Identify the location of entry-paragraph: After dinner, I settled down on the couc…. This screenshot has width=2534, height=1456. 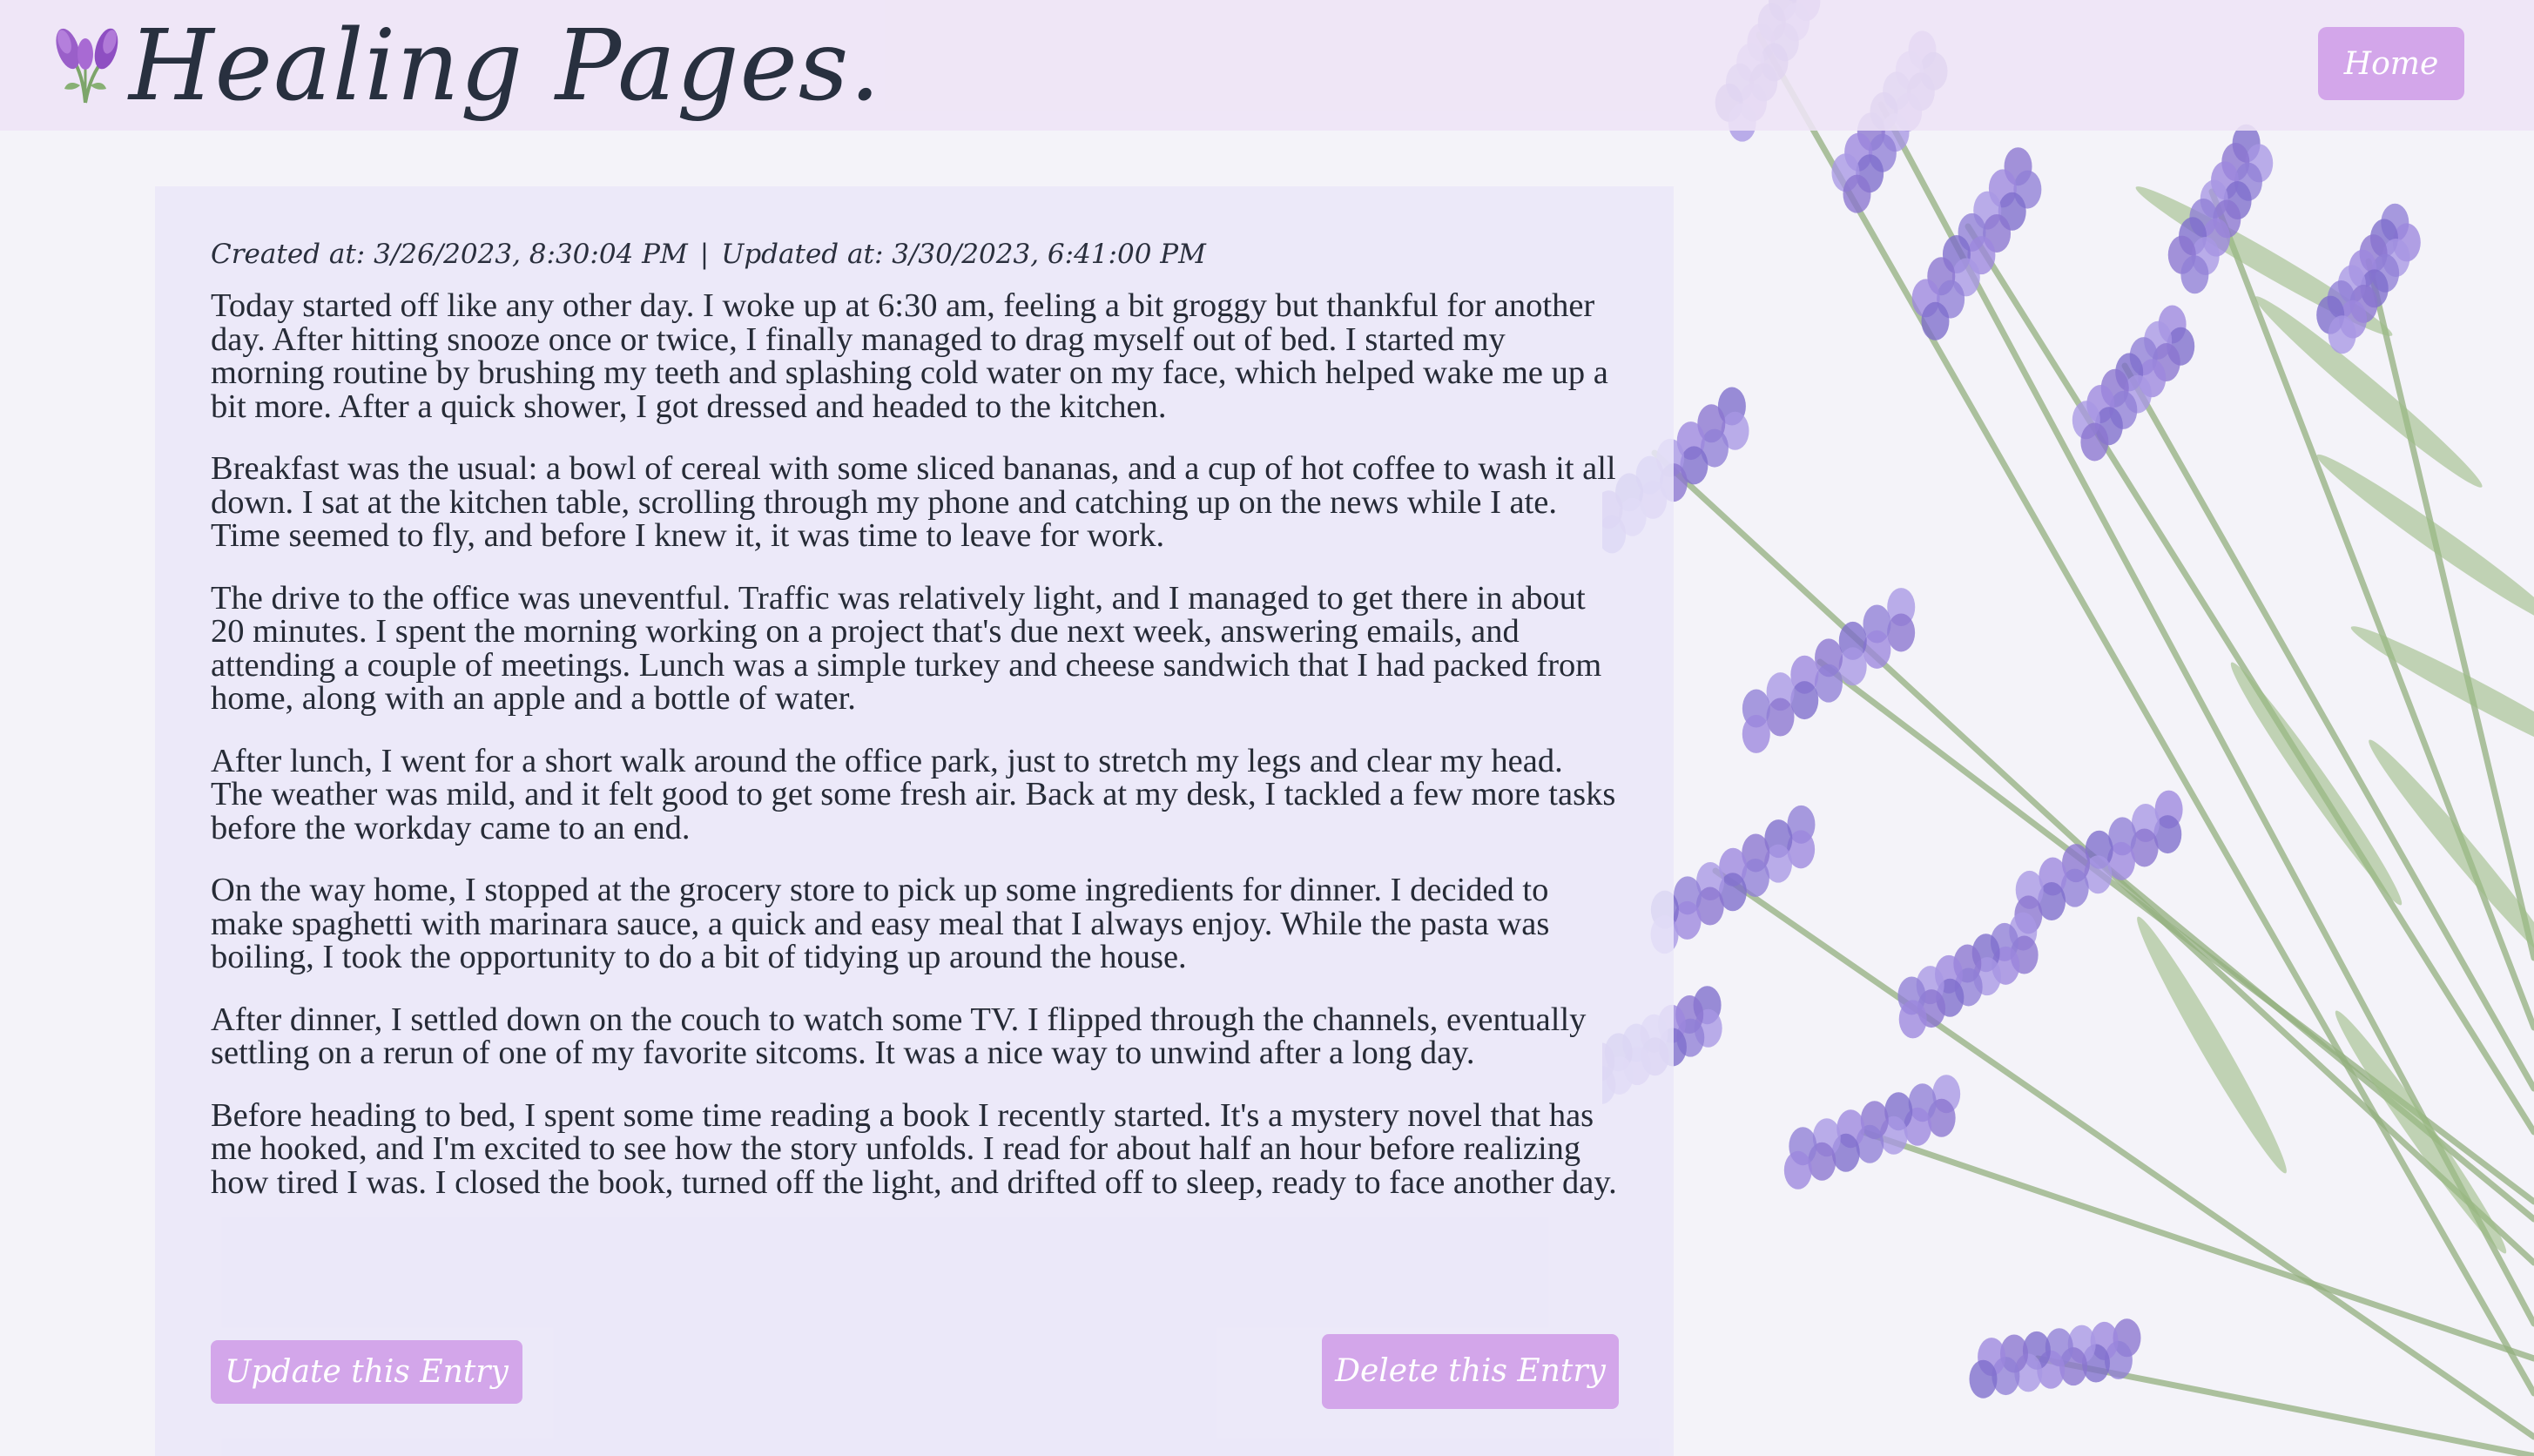
(899, 1036).